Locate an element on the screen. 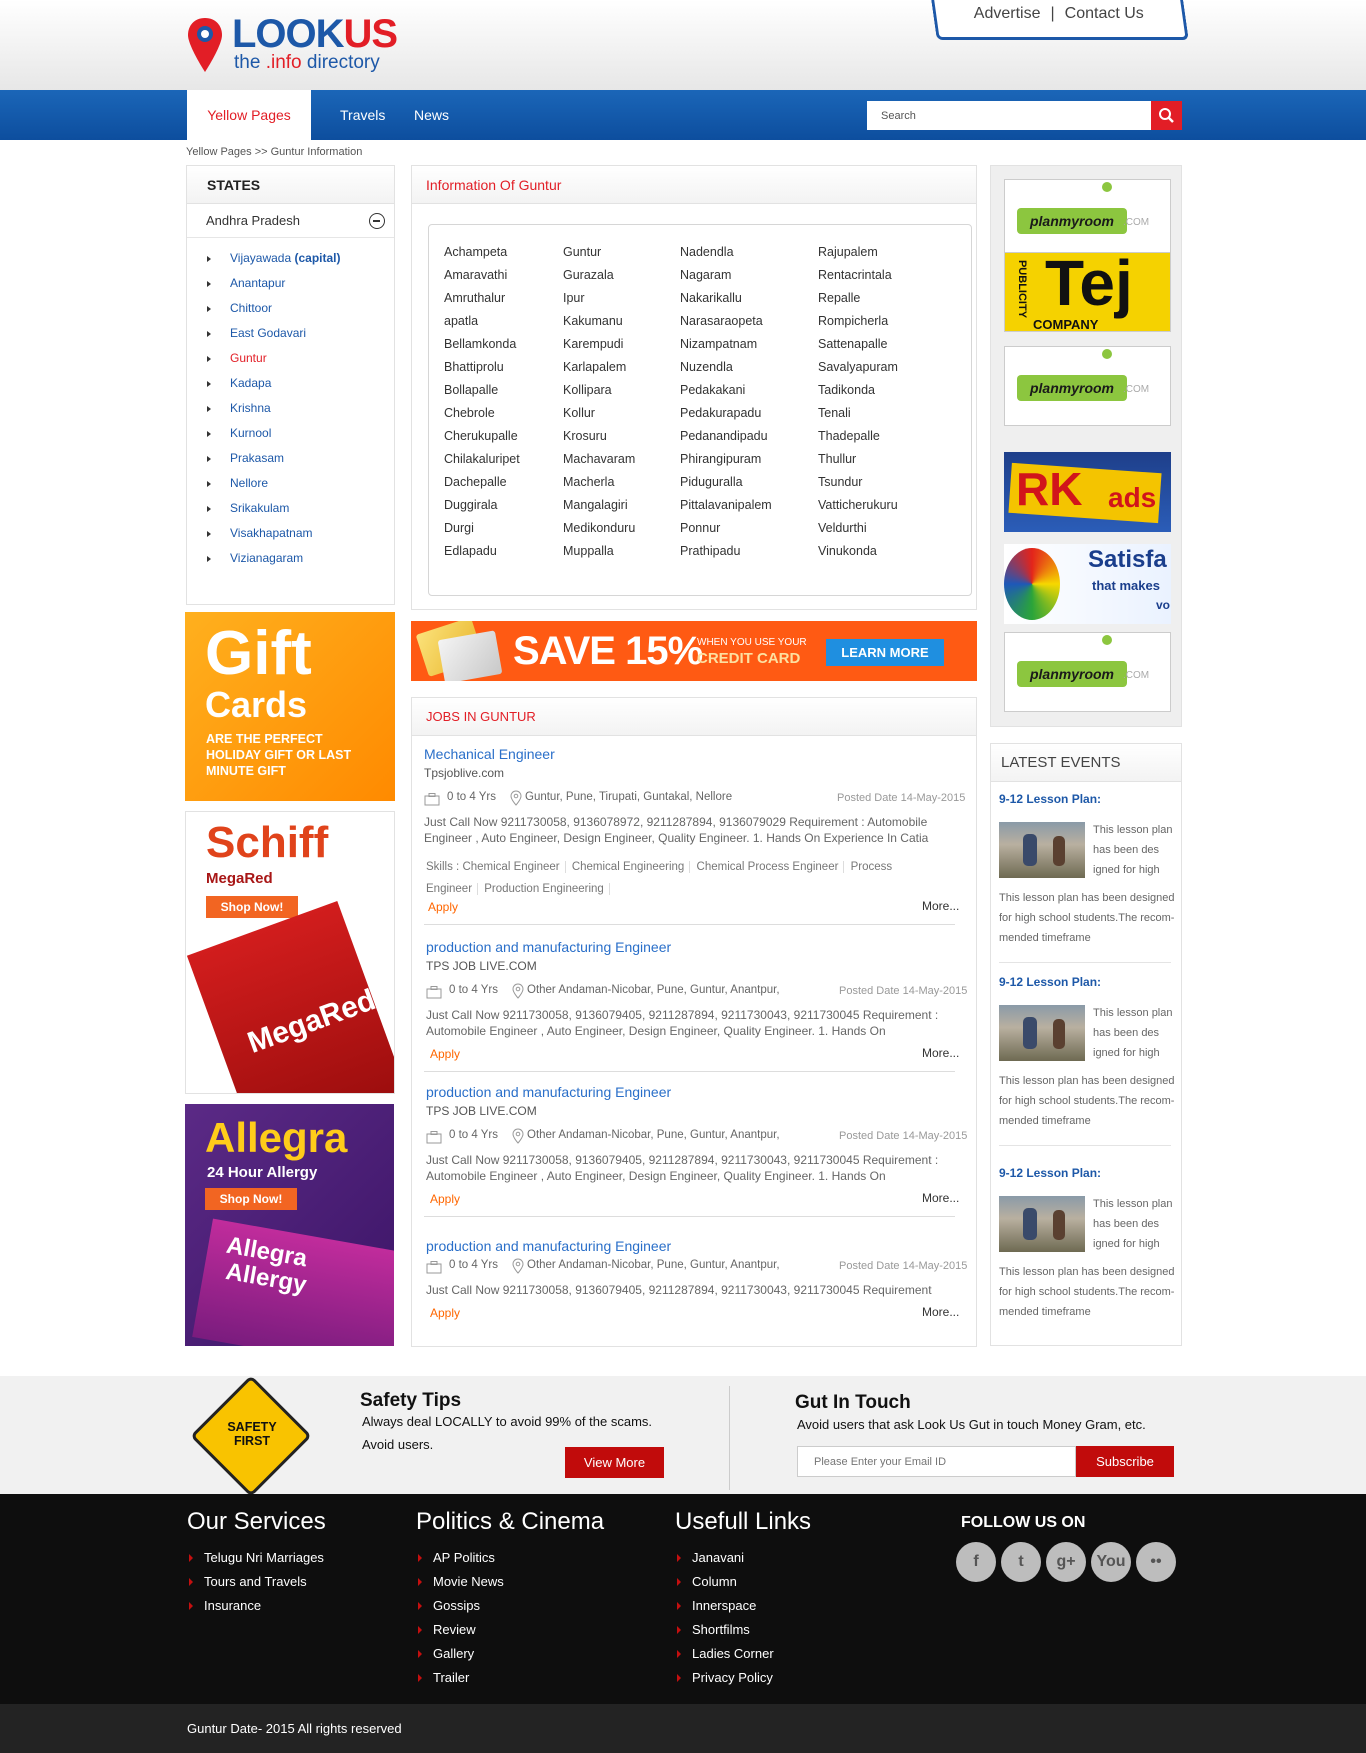 Image resolution: width=1366 pixels, height=1753 pixels. tej-publicity-ad: PUBLICITY Tej COMPANY is located at coordinates (1087, 292).